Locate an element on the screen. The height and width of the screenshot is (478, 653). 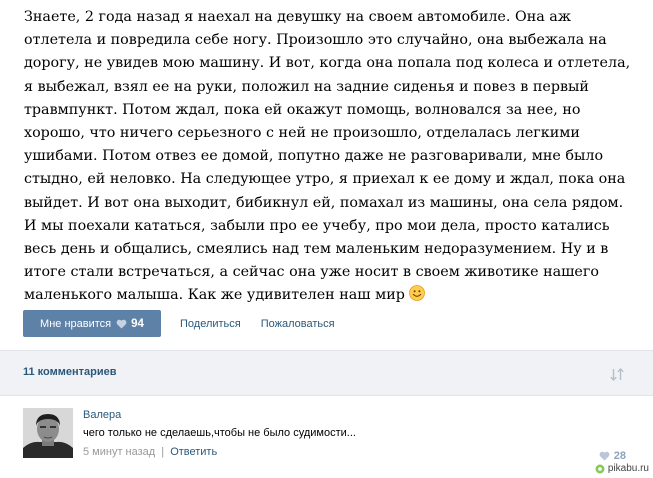
reply-link: Ответить is located at coordinates (193, 452).